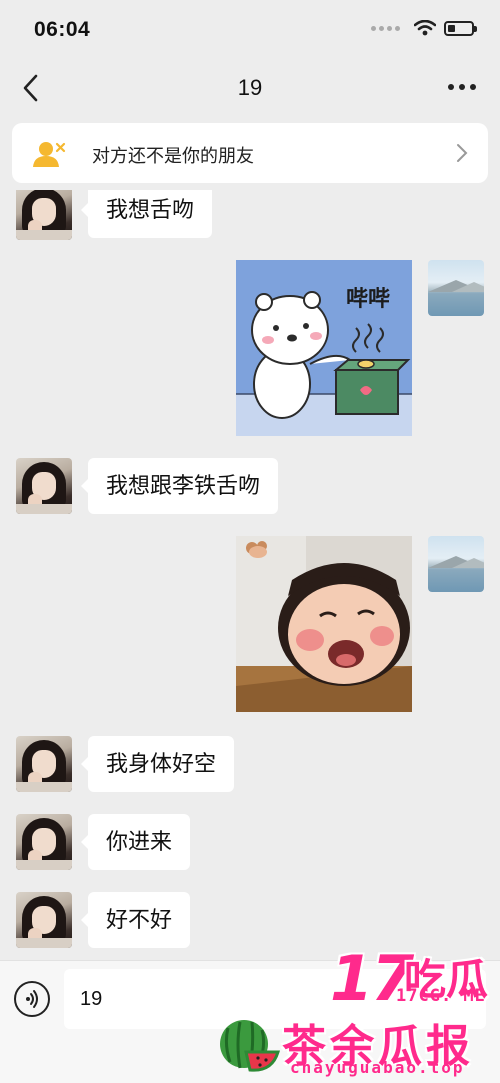 This screenshot has width=500, height=1083. What do you see at coordinates (462, 153) in the screenshot?
I see `chevron-right-icon` at bounding box center [462, 153].